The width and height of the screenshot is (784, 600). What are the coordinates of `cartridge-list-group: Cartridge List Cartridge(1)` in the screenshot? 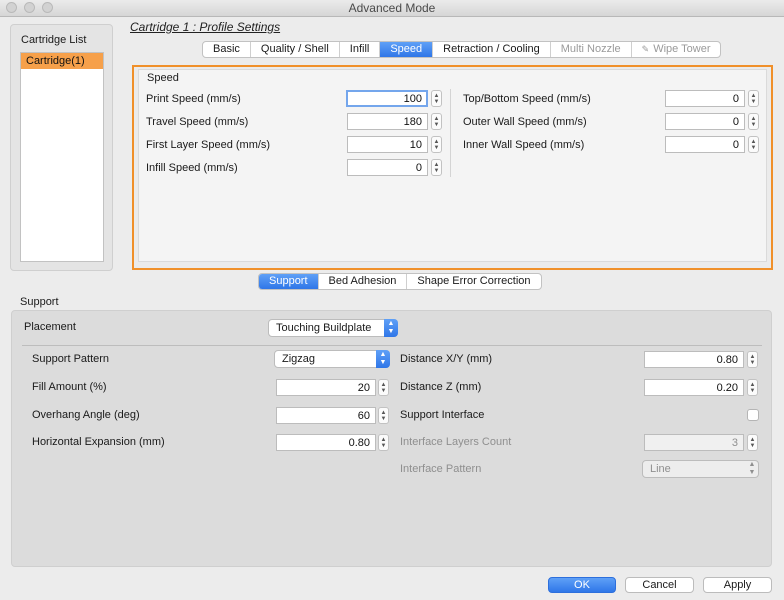 It's located at (61, 147).